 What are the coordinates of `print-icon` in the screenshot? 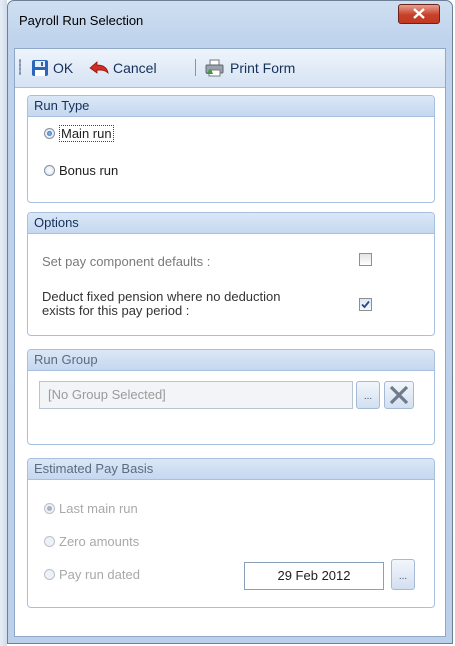 It's located at (215, 68).